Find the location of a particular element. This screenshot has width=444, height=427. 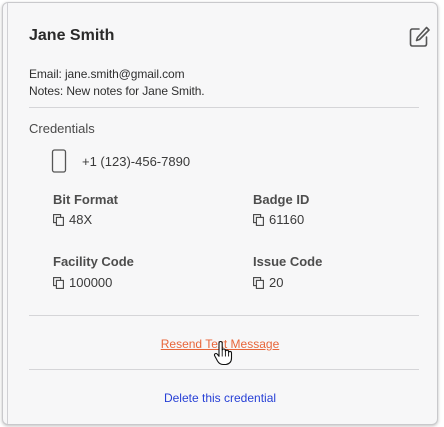

edit-button is located at coordinates (419, 37).